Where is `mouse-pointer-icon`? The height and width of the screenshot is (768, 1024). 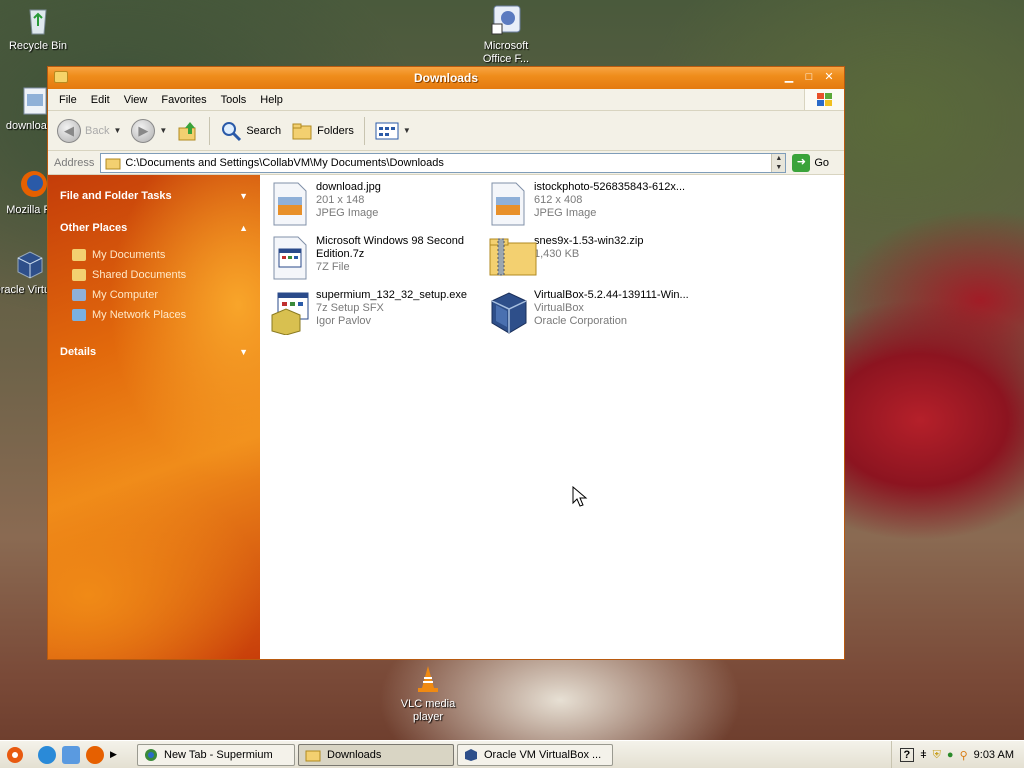 mouse-pointer-icon is located at coordinates (580, 498).